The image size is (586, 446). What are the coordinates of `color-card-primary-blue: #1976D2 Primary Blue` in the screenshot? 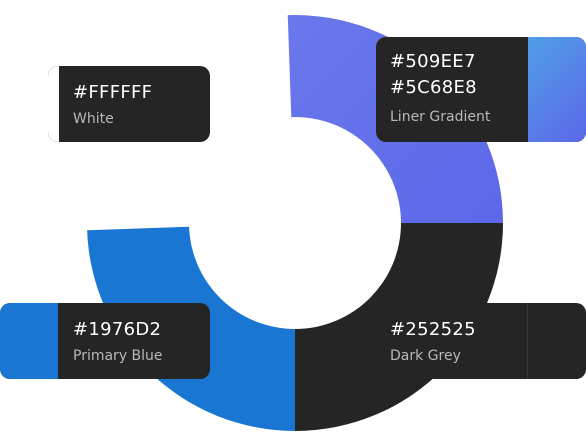 It's located at (105, 341).